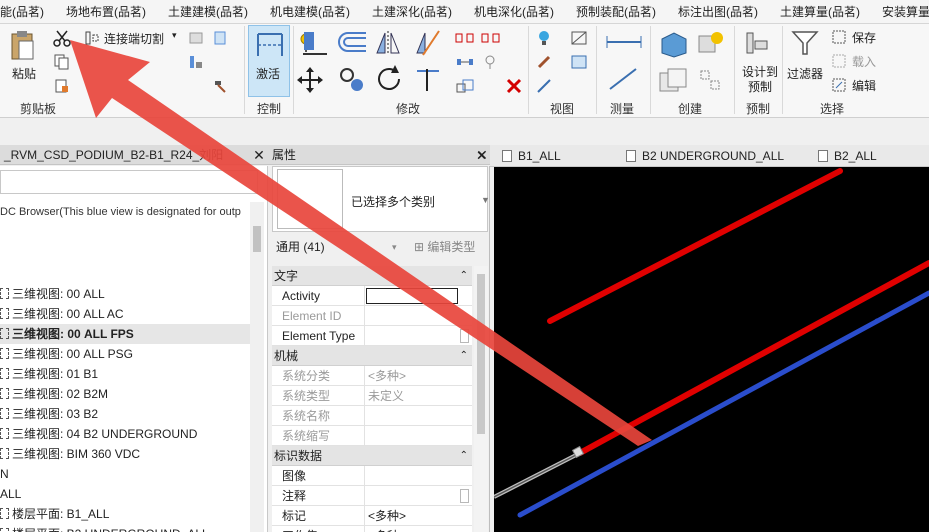  I want to click on type-selector: 已选择多个类别 ▼, so click(380, 199).